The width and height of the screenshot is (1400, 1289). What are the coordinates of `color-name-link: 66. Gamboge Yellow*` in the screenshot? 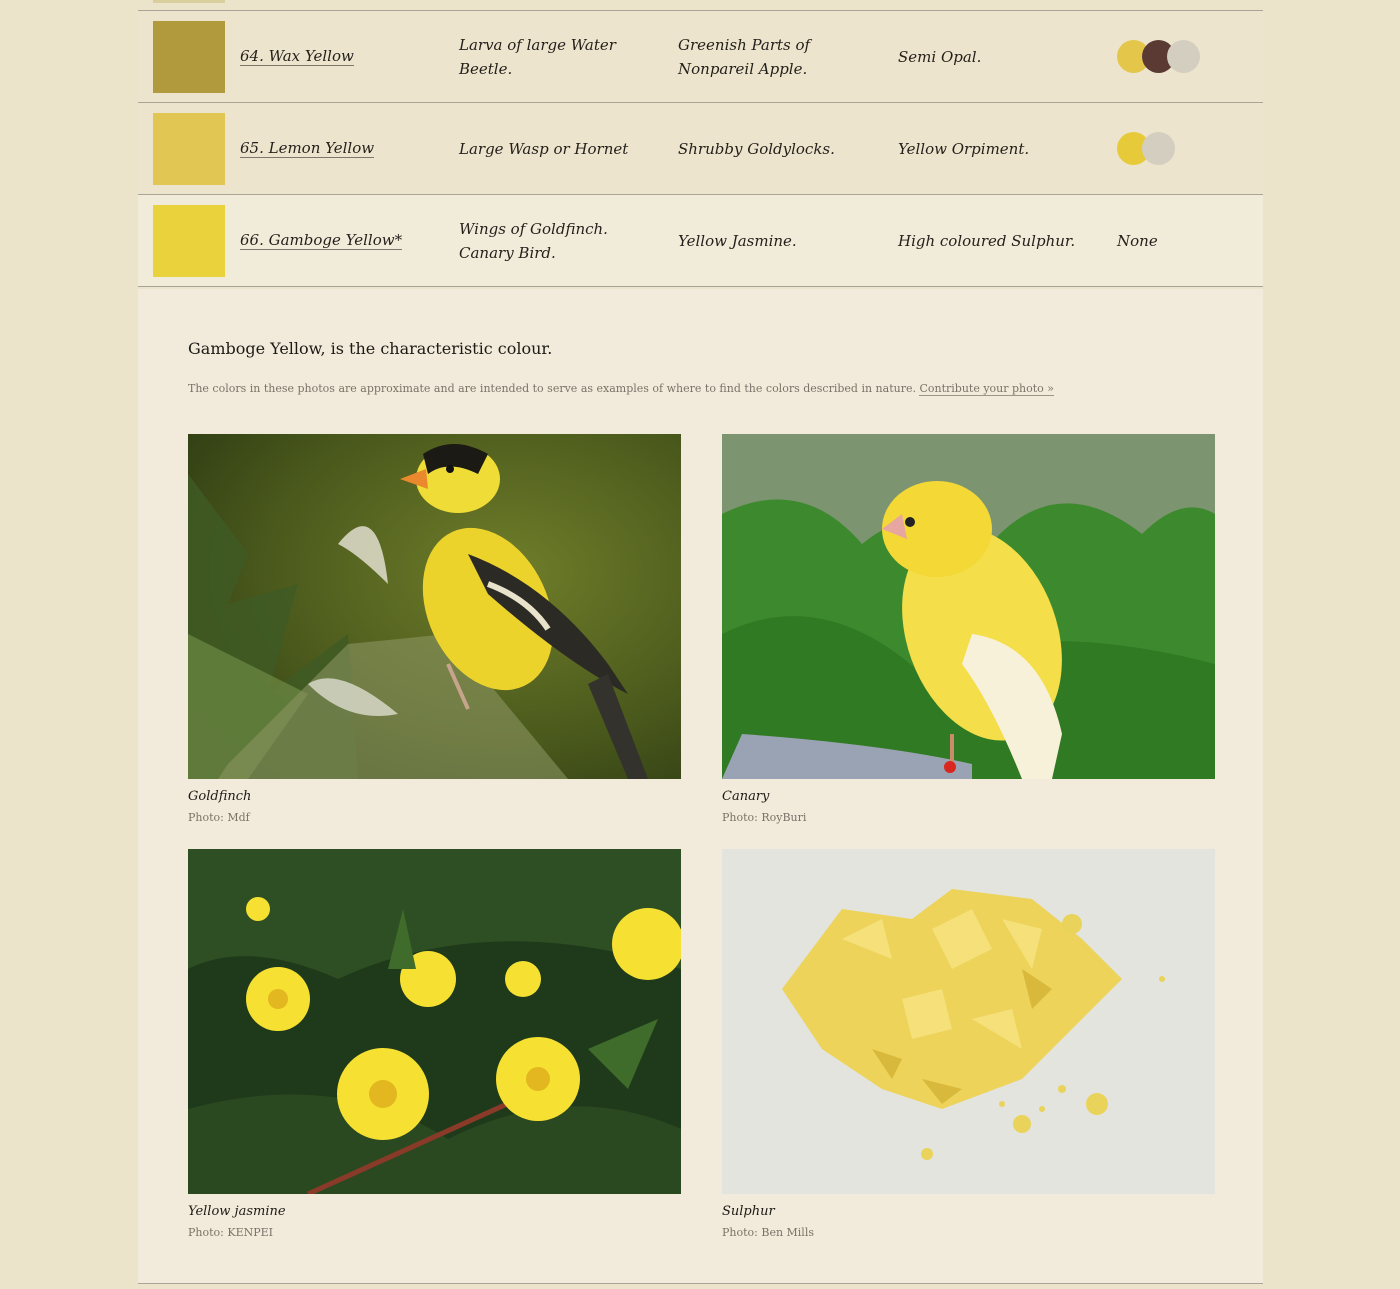 It's located at (321, 240).